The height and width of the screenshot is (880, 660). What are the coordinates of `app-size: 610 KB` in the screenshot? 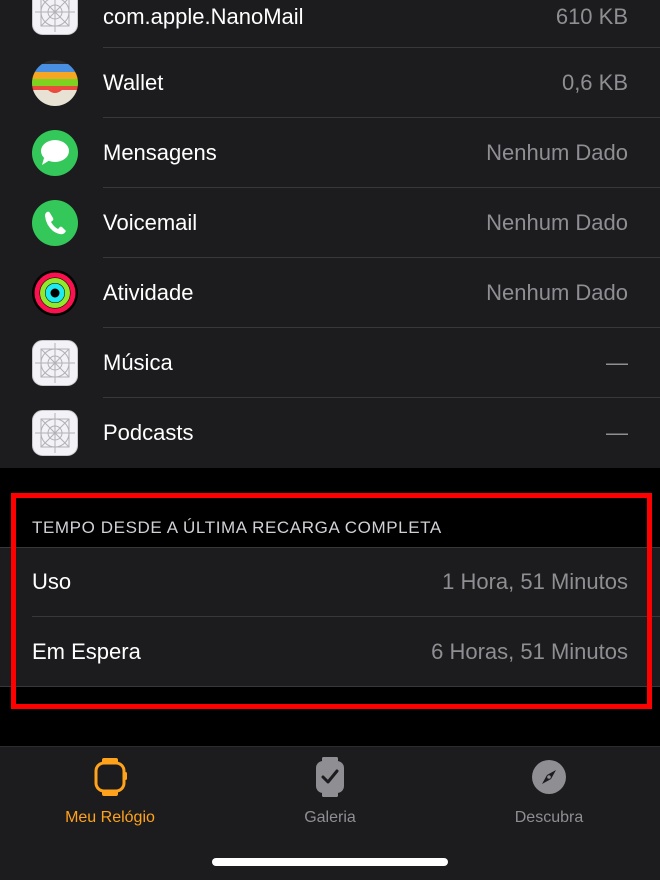 It's located at (591, 16).